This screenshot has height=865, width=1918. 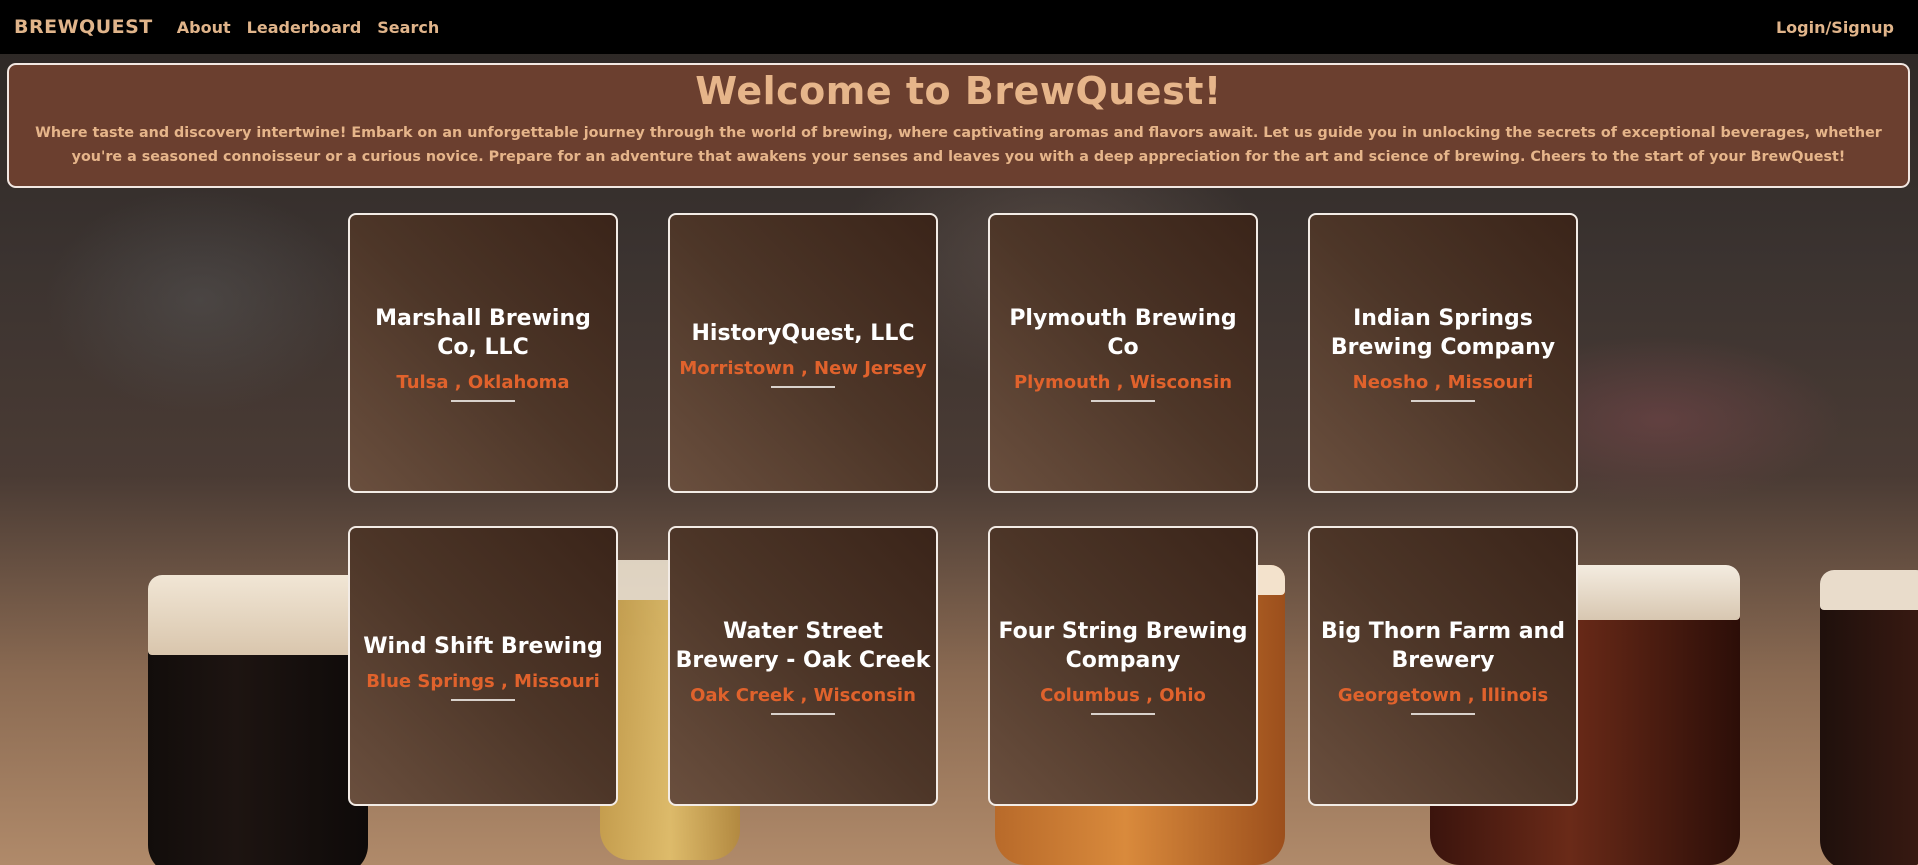 I want to click on brewery-name: Four String Brewing Company, so click(x=1123, y=646).